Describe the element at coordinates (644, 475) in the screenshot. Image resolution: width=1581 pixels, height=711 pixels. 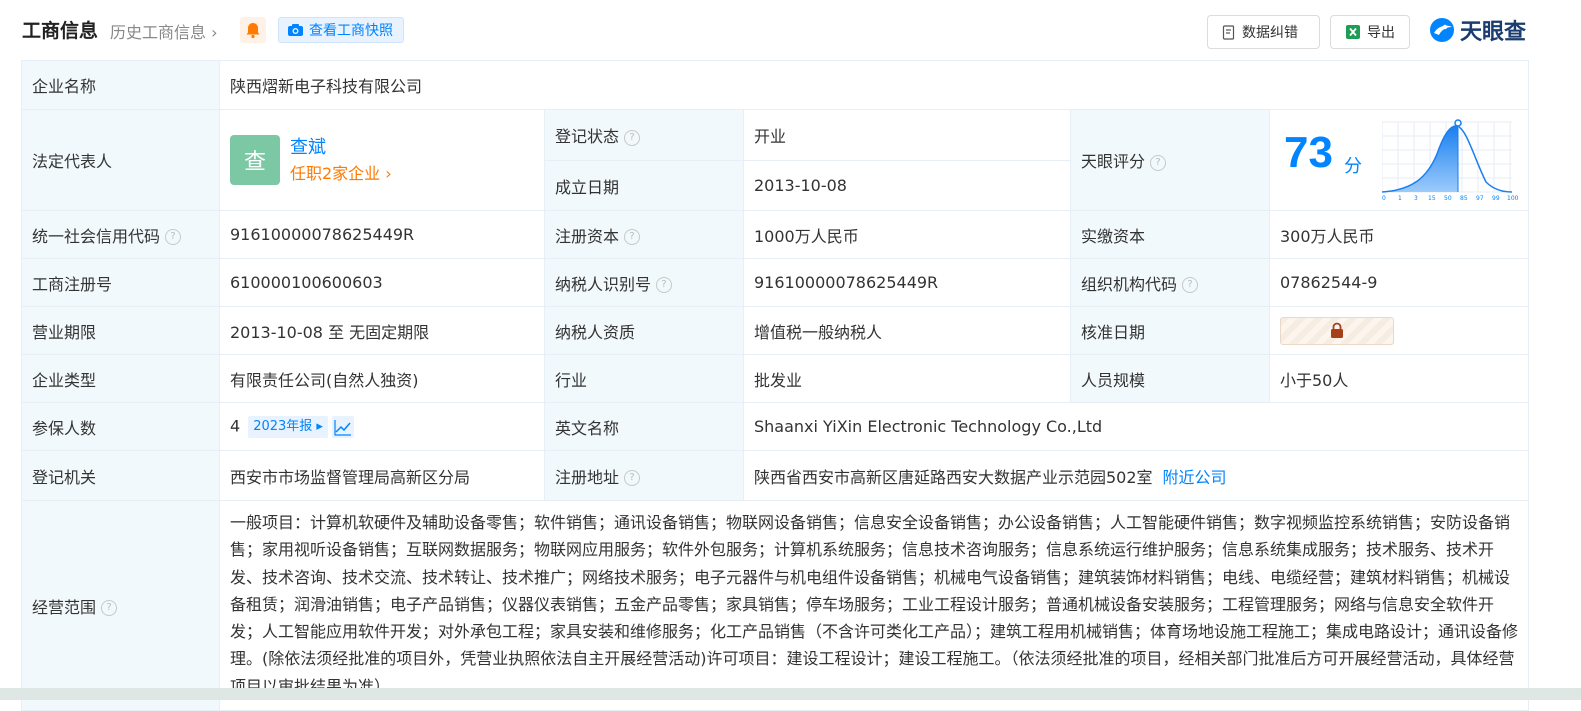
I see `address-key: 注册地址?` at that location.